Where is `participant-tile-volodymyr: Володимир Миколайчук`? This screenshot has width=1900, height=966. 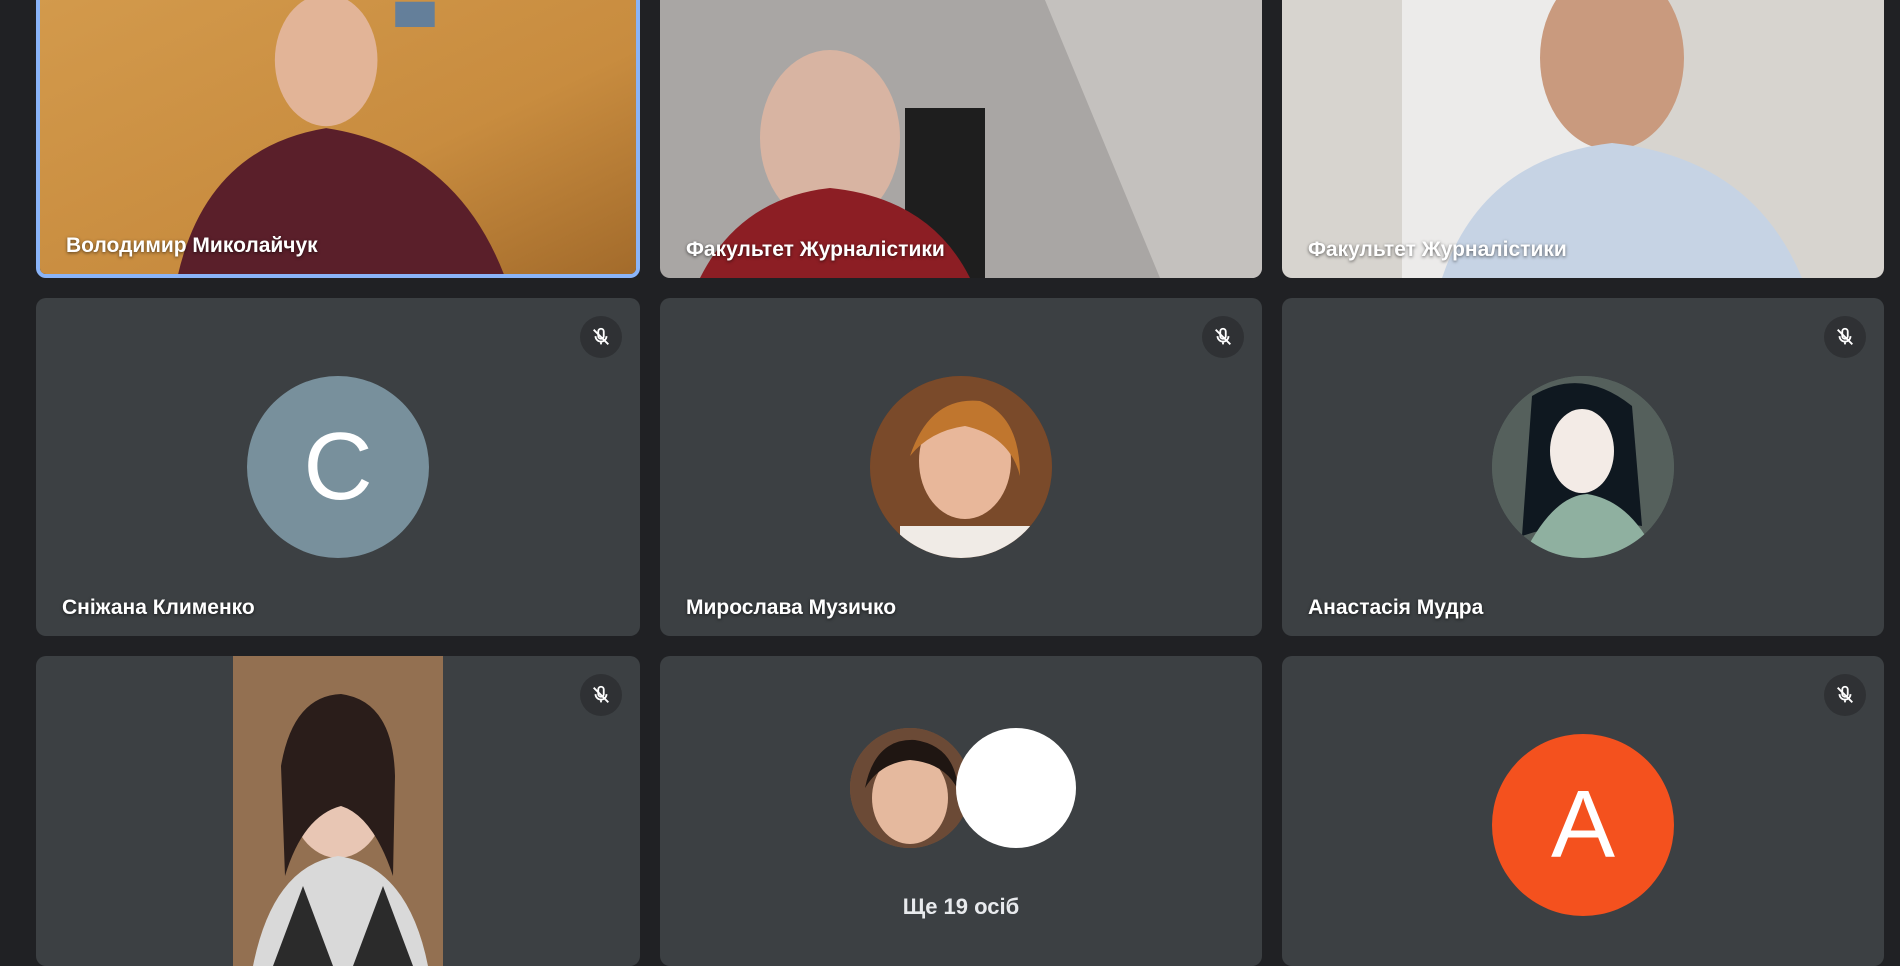
participant-tile-volodymyr: Володимир Миколайчук is located at coordinates (338, 139).